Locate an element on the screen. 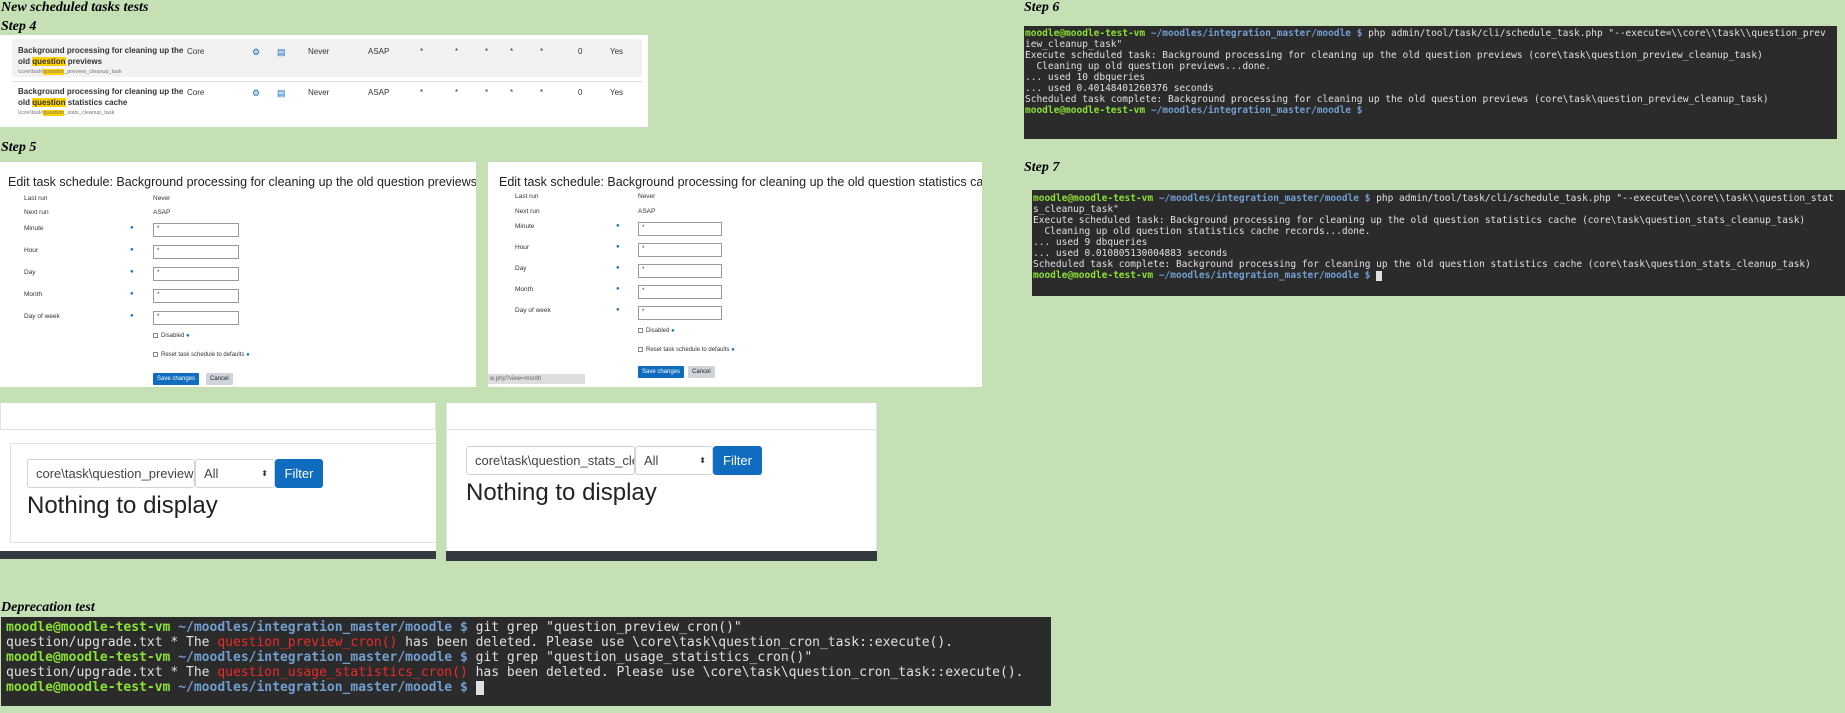 This screenshot has width=1845, height=713. task-classname: \core\task\question_preview_cleanup_task is located at coordinates (70, 72).